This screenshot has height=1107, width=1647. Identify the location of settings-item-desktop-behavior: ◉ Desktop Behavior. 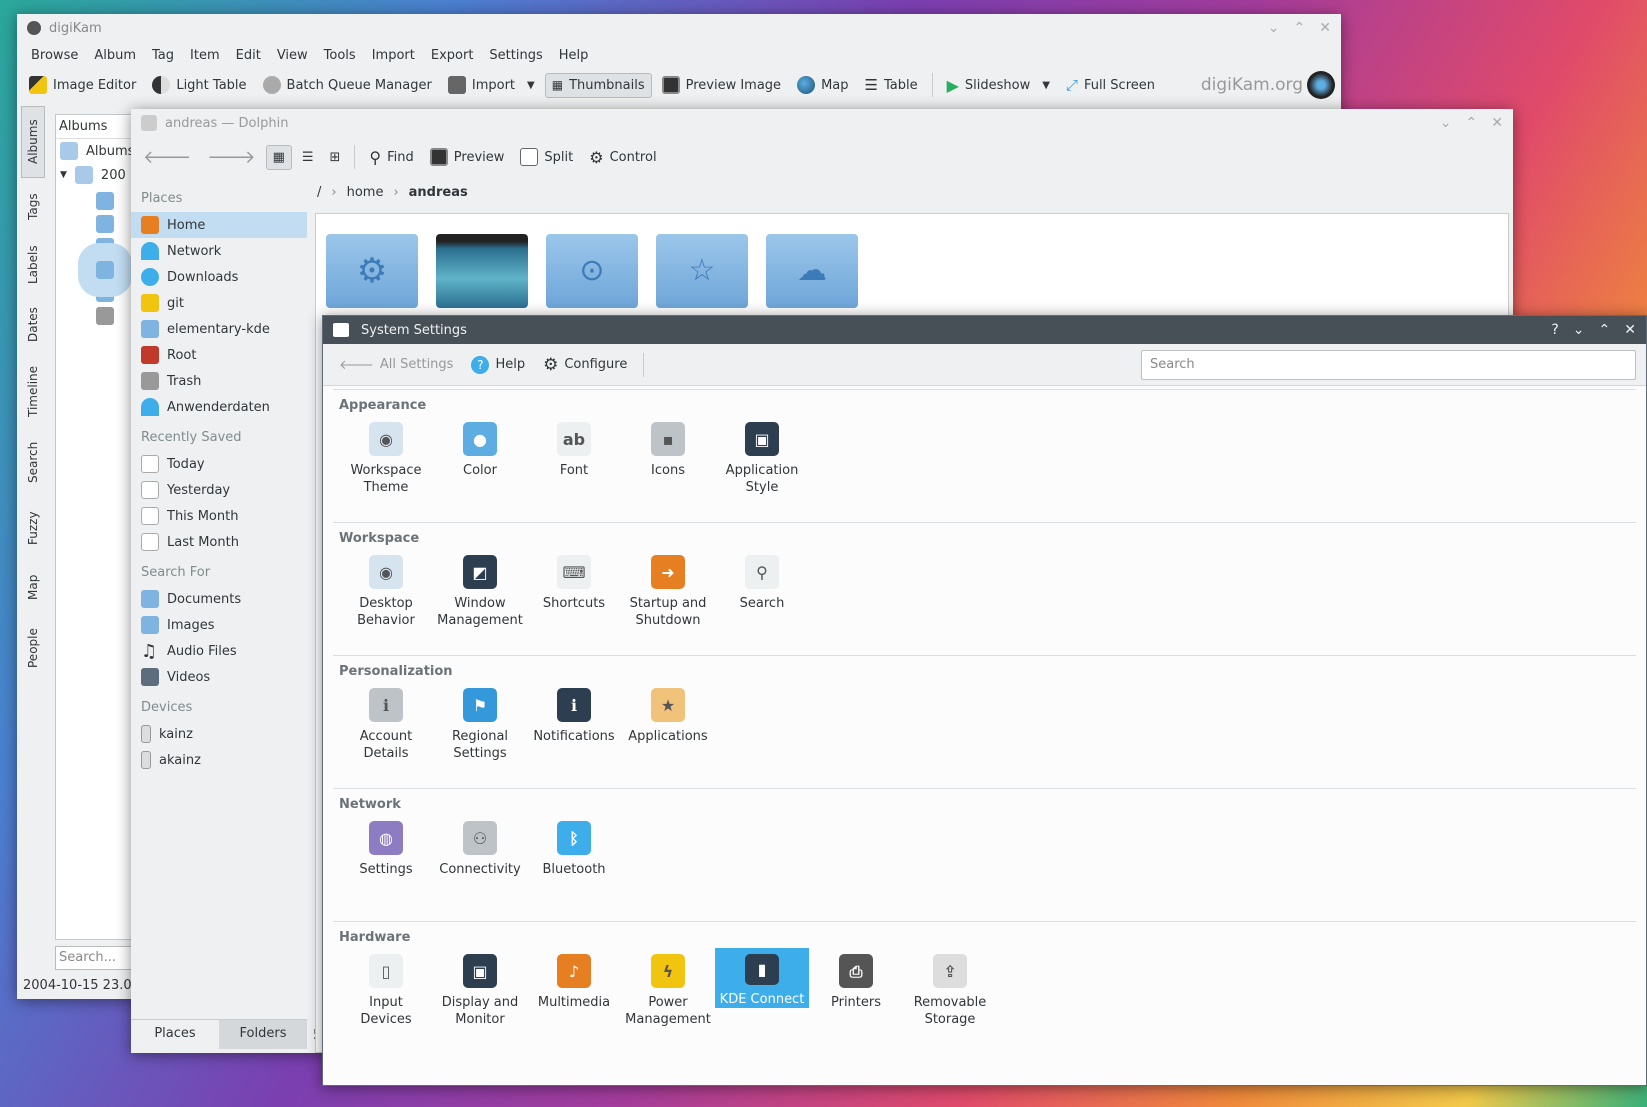
(386, 597).